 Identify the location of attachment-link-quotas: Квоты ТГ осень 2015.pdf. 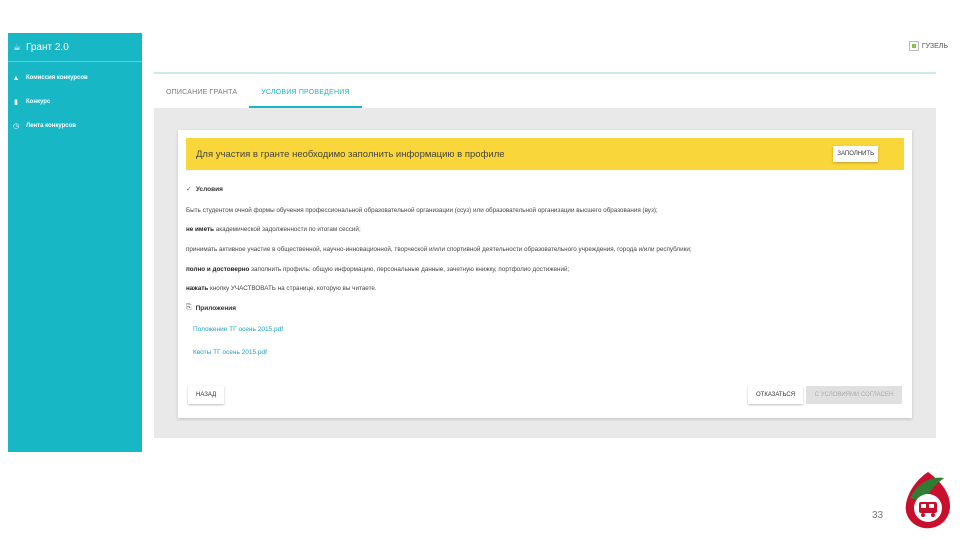
(230, 352).